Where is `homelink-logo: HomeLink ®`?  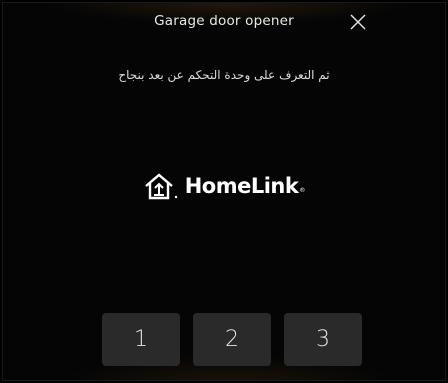 homelink-logo: HomeLink ® is located at coordinates (224, 186).